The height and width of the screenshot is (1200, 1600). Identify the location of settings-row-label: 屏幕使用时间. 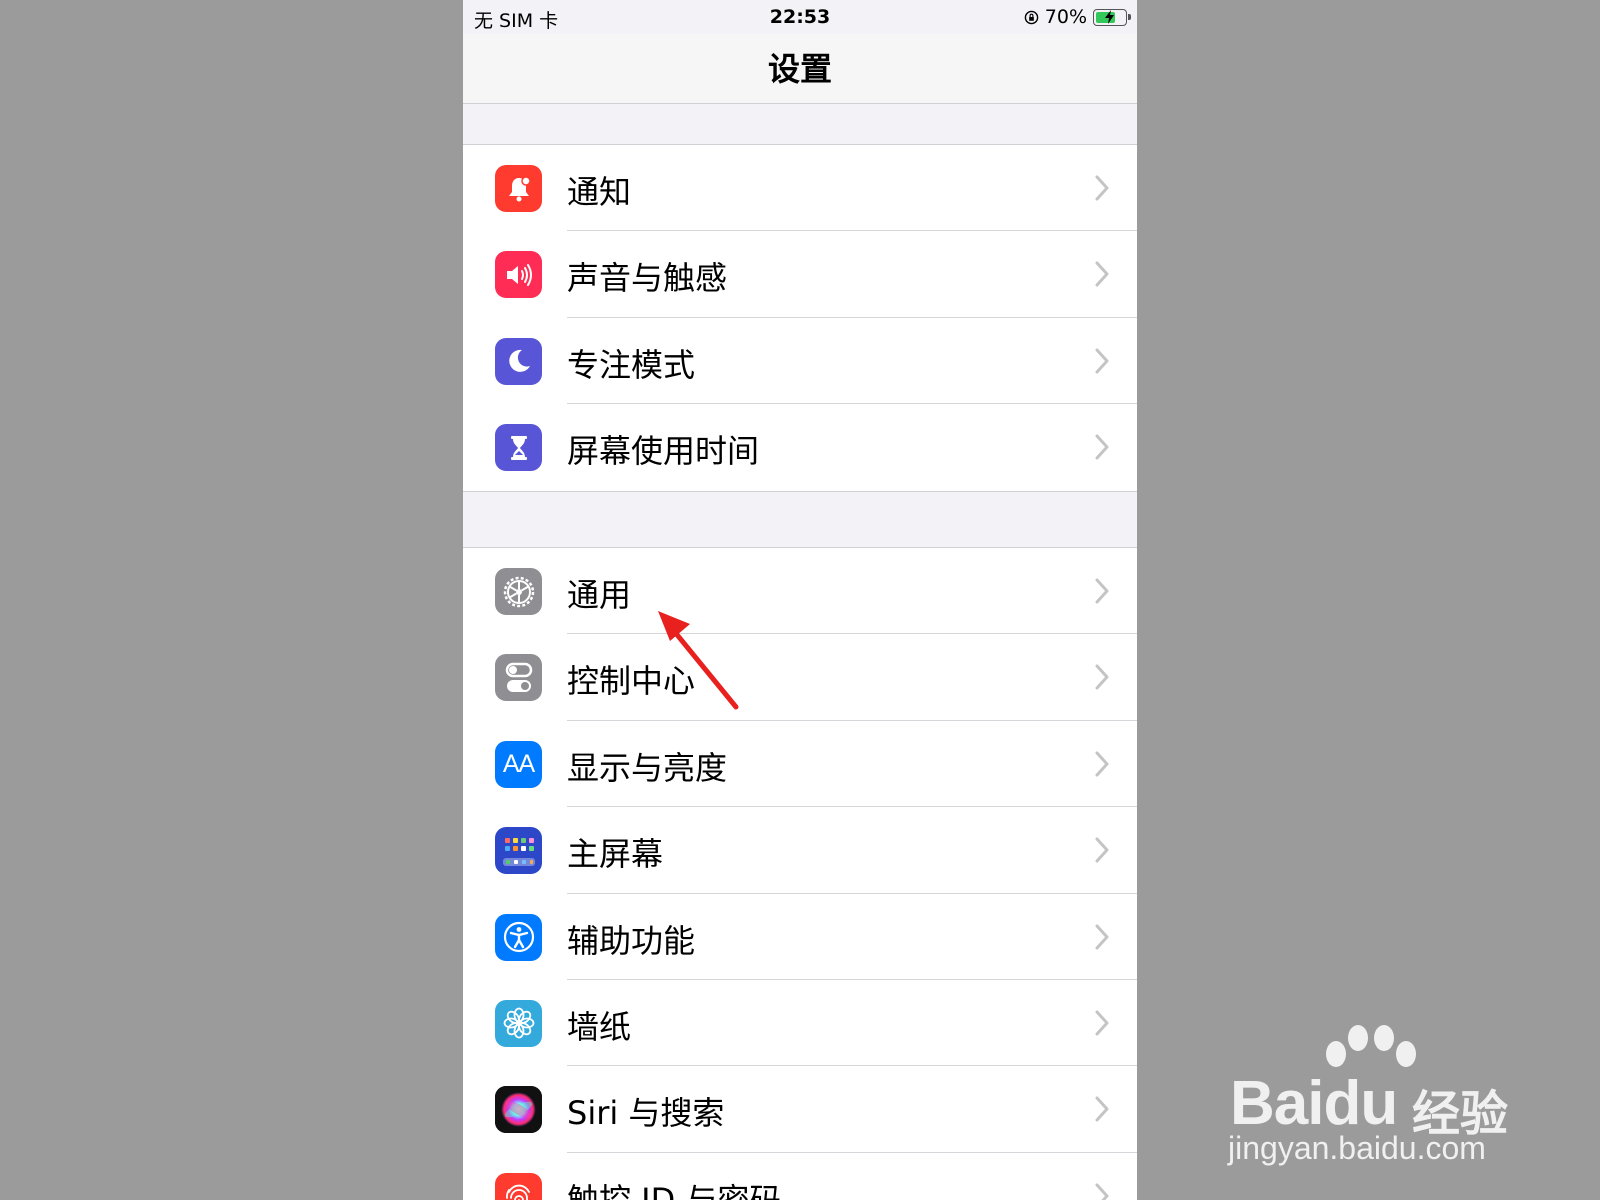
(663, 451).